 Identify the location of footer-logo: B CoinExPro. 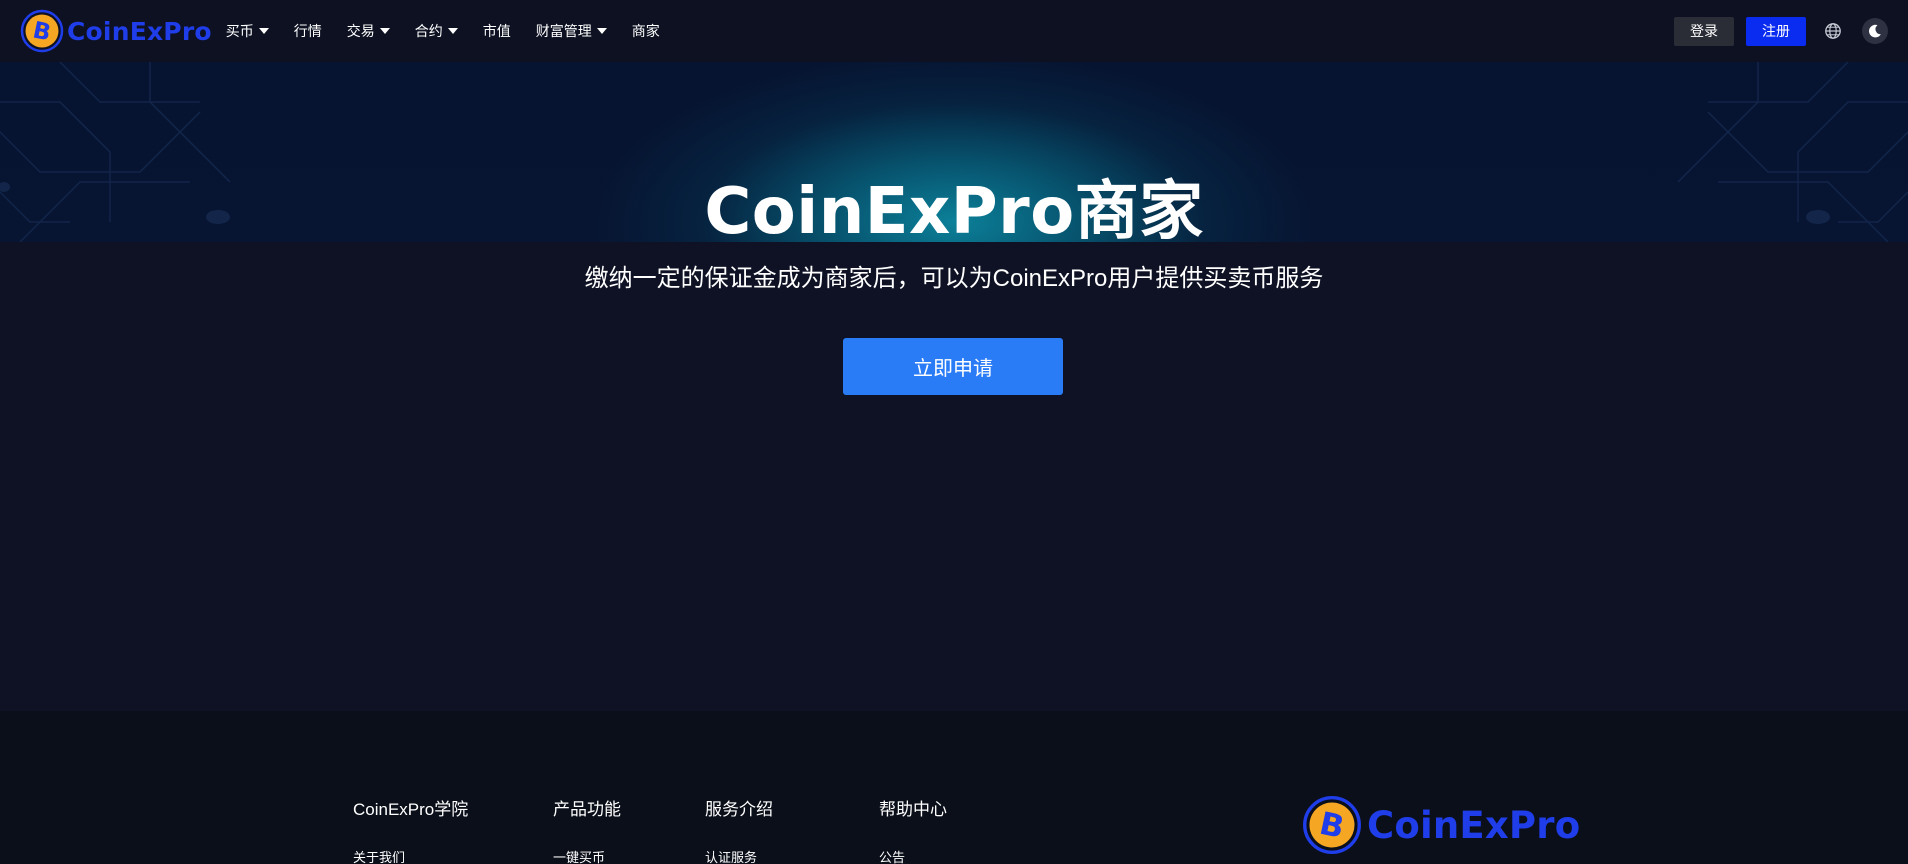
(1441, 825).